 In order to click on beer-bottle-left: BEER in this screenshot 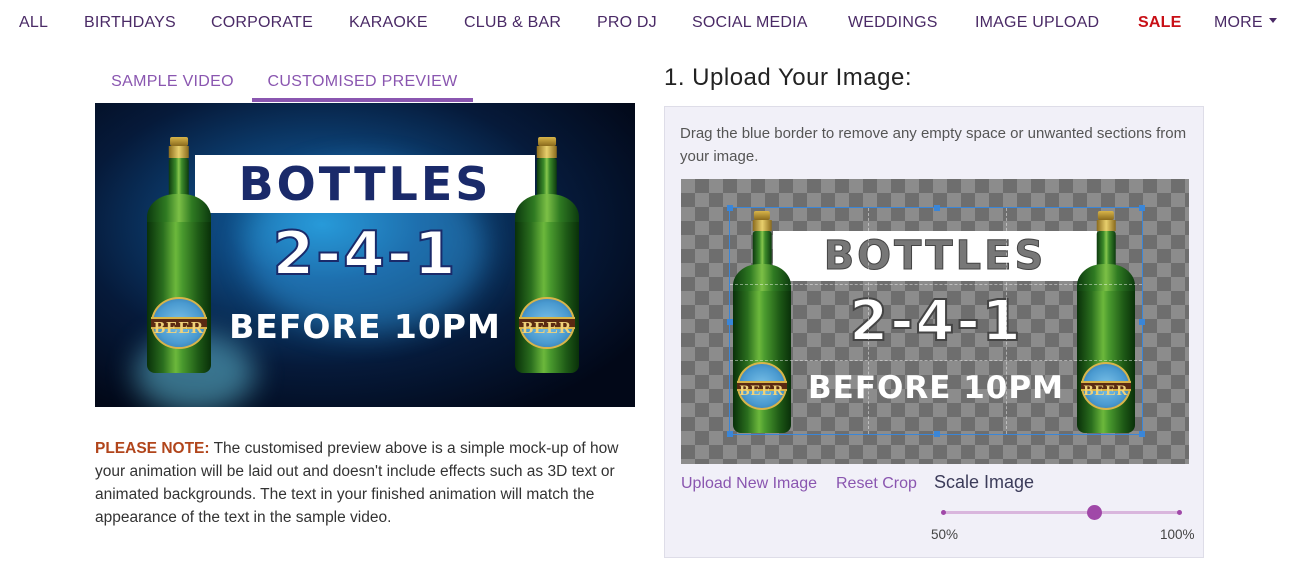, I will do `click(179, 255)`.